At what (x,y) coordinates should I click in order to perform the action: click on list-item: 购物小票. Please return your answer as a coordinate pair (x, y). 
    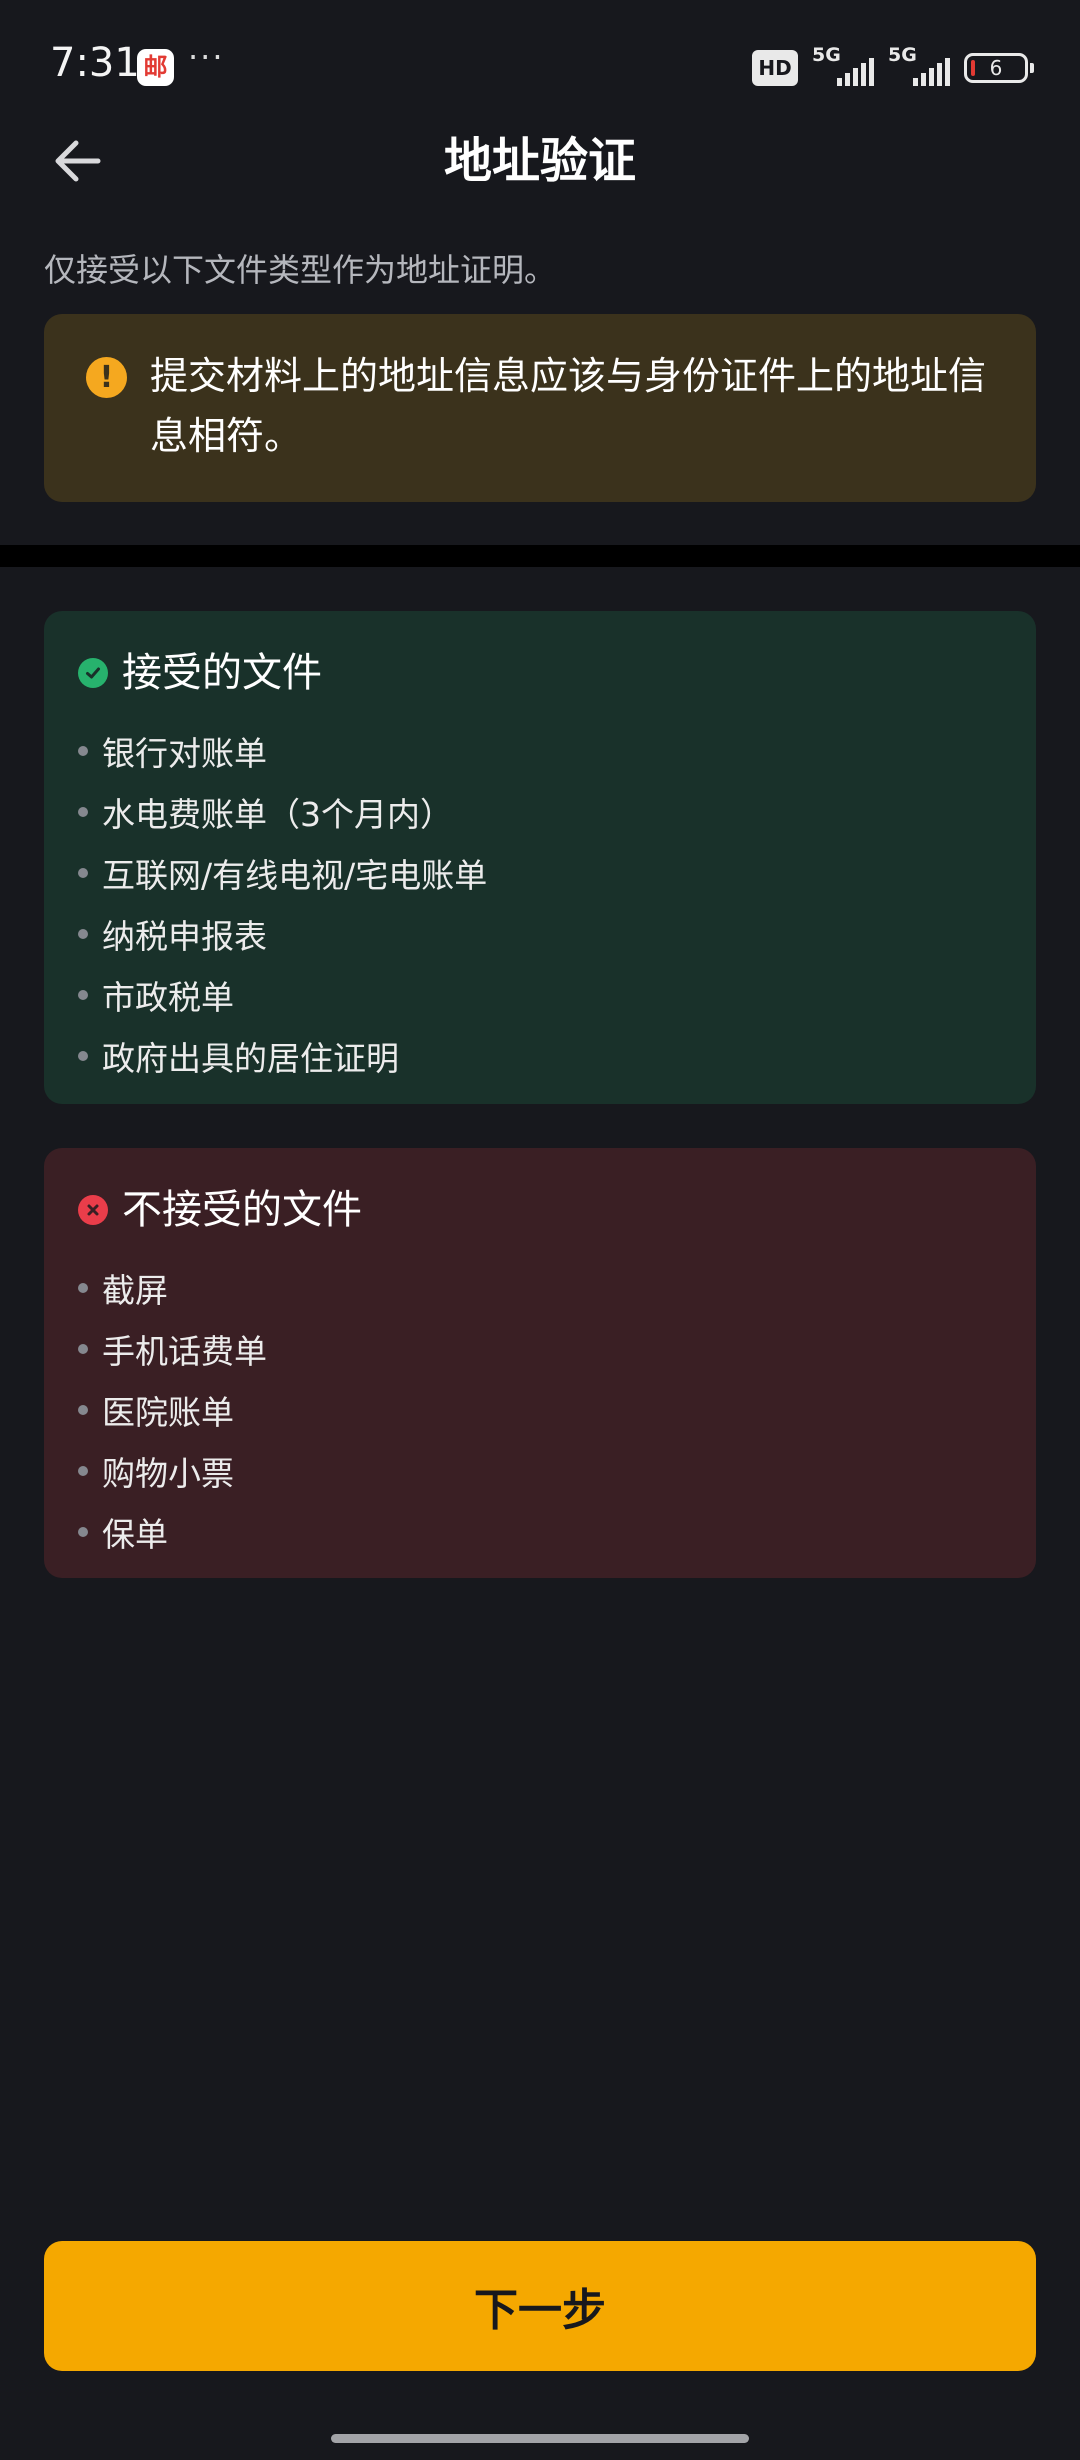
    Looking at the image, I should click on (172, 1470).